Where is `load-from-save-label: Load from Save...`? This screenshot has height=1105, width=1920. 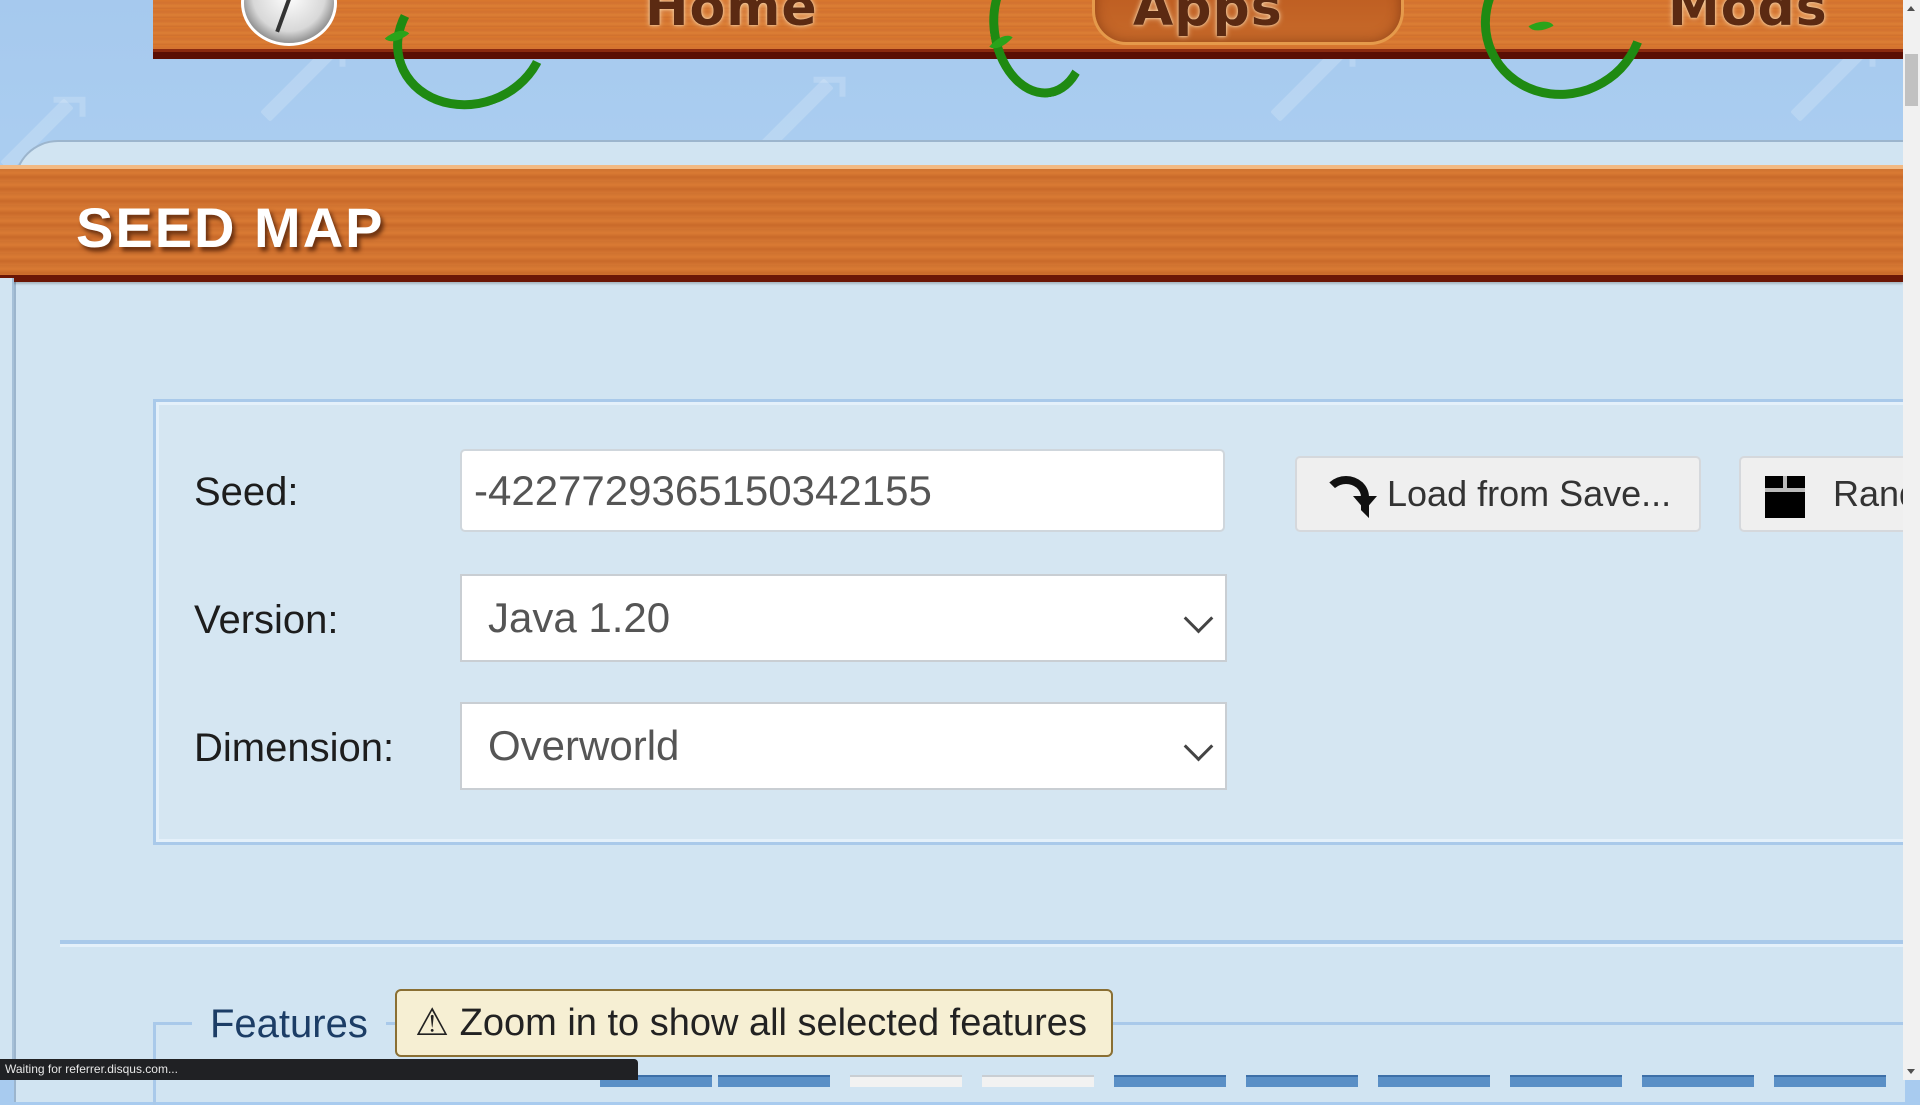
load-from-save-label: Load from Save... is located at coordinates (1529, 493).